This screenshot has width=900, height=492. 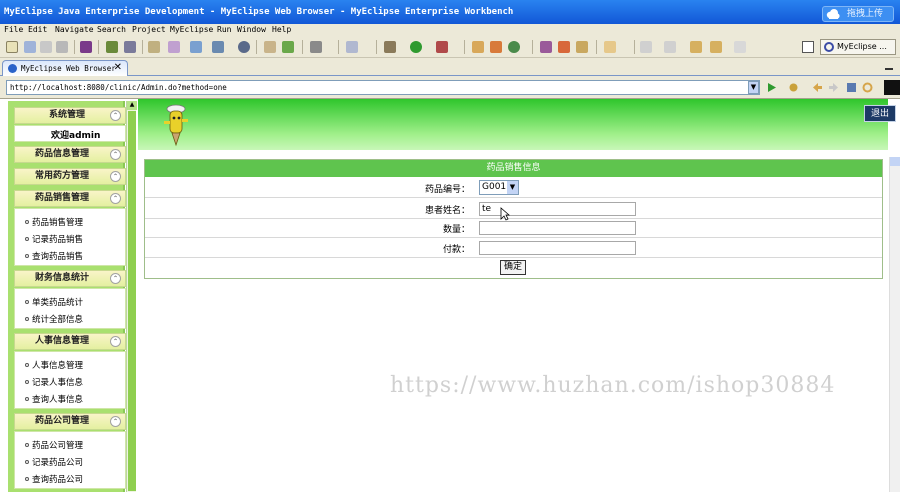 I want to click on header-banner, so click(x=513, y=124).